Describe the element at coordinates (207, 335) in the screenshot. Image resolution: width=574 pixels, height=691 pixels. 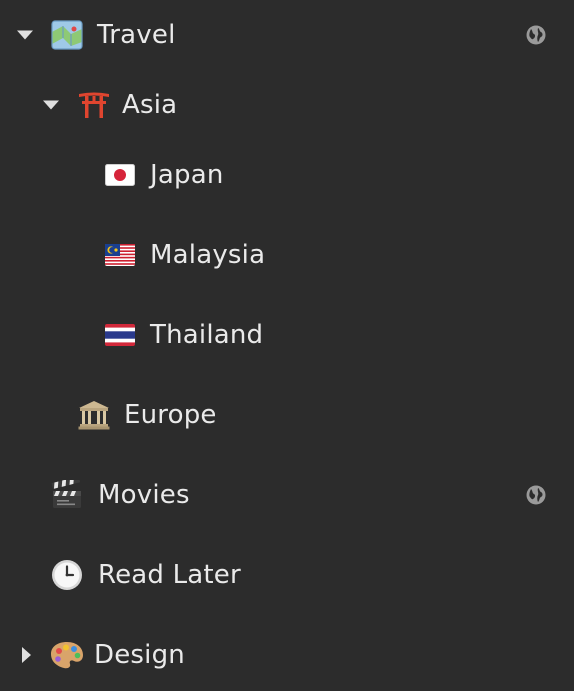
I see `tree-item-label: Thailand` at that location.